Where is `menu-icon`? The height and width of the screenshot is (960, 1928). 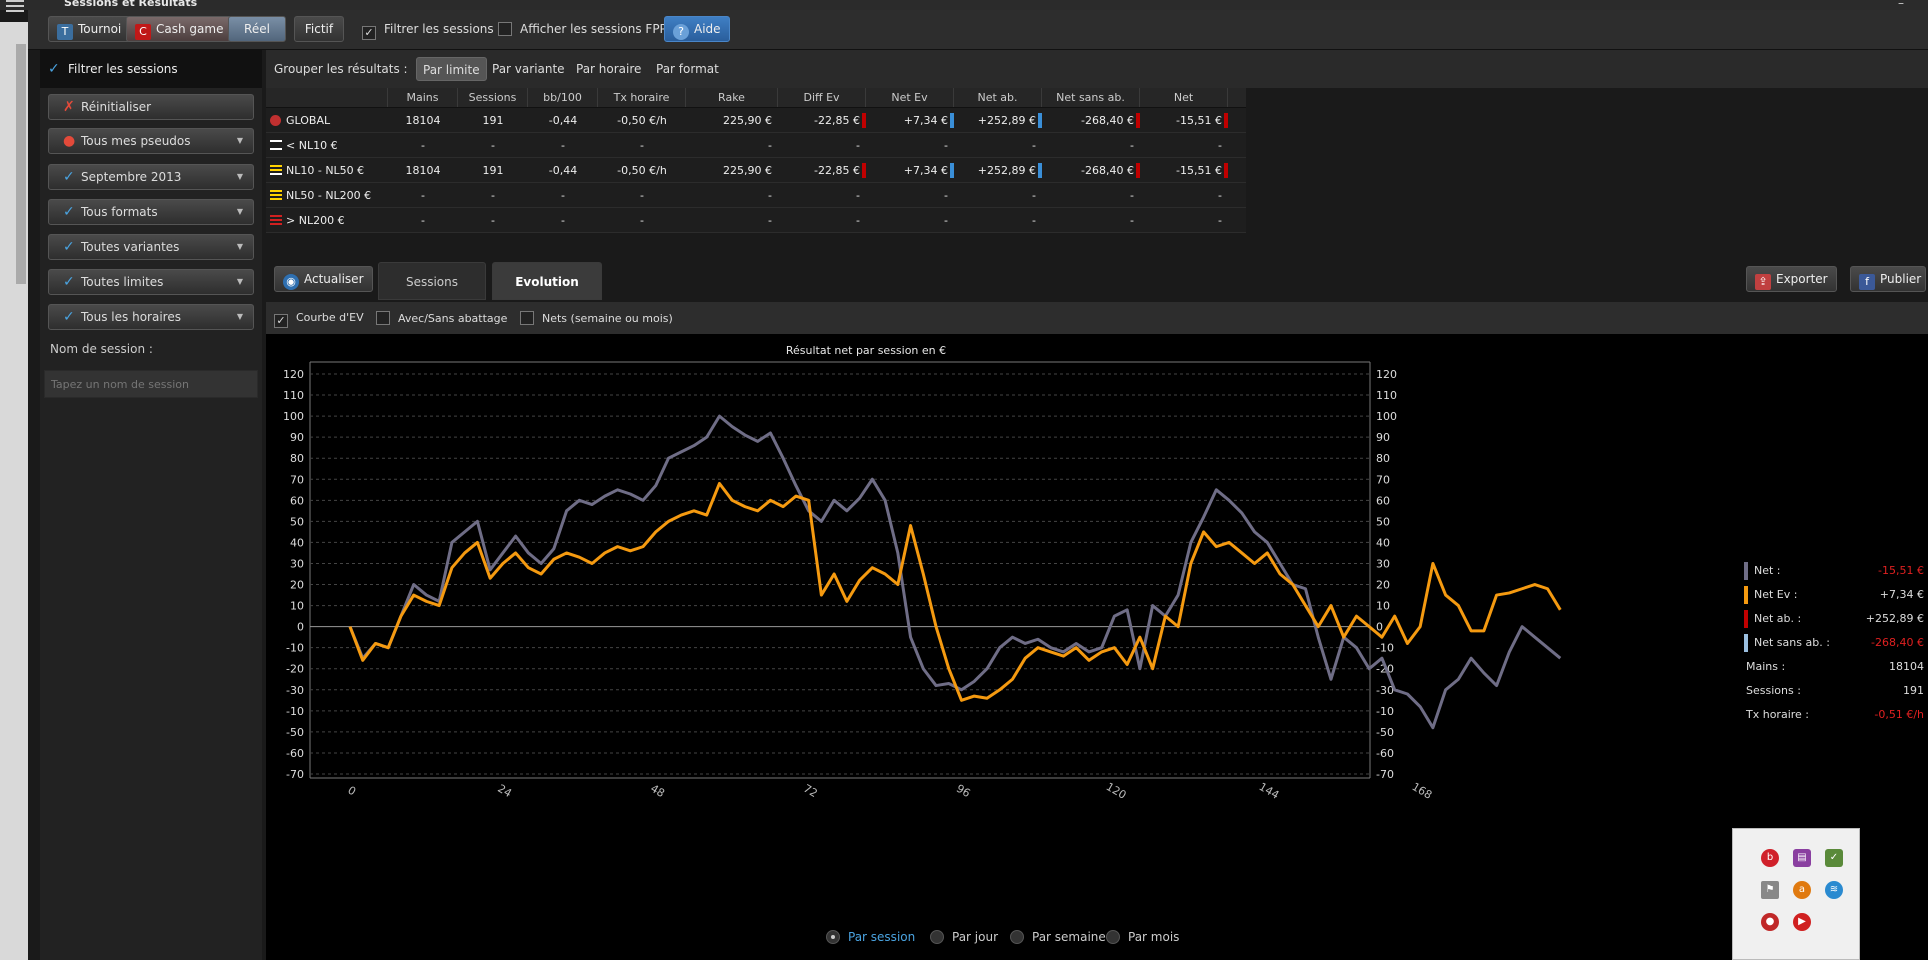
menu-icon is located at coordinates (15, 7).